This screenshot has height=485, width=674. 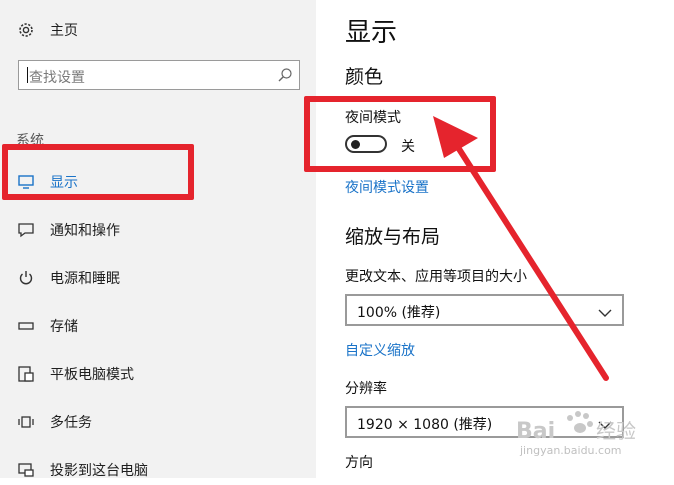 What do you see at coordinates (26, 30) in the screenshot?
I see `gear-icon` at bounding box center [26, 30].